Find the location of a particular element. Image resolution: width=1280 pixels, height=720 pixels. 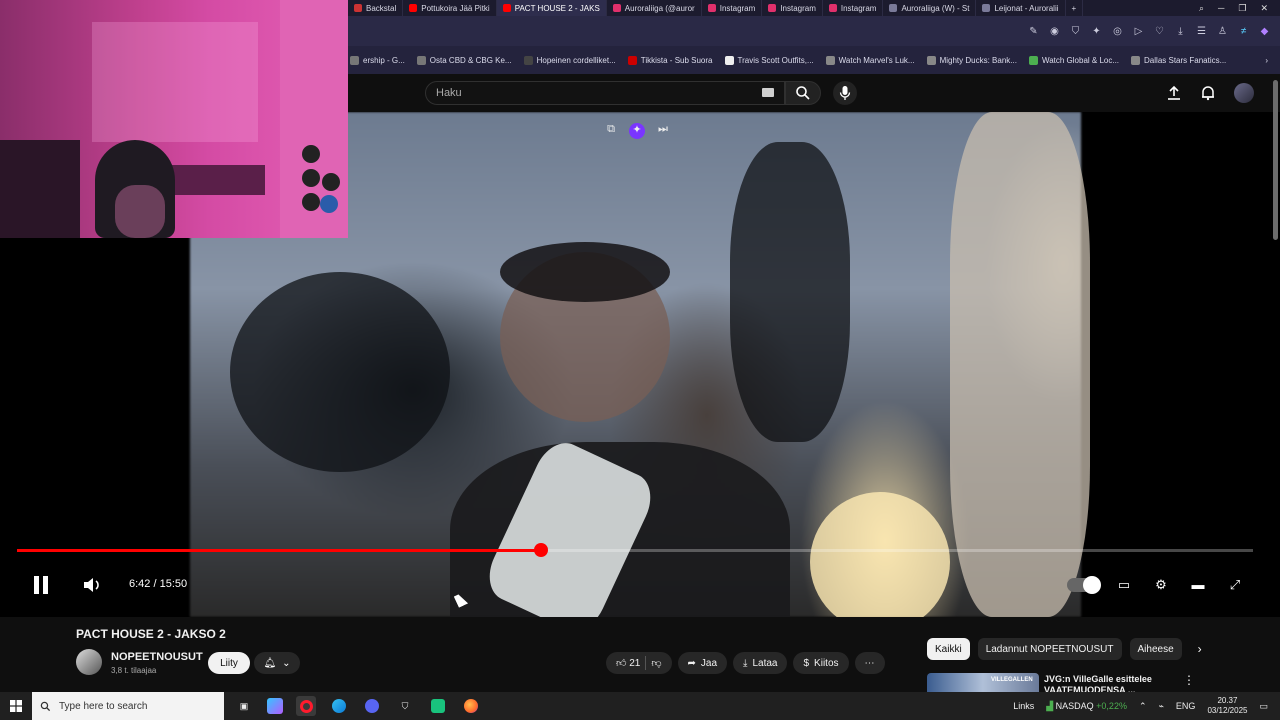

join-button: Liity is located at coordinates (229, 663).